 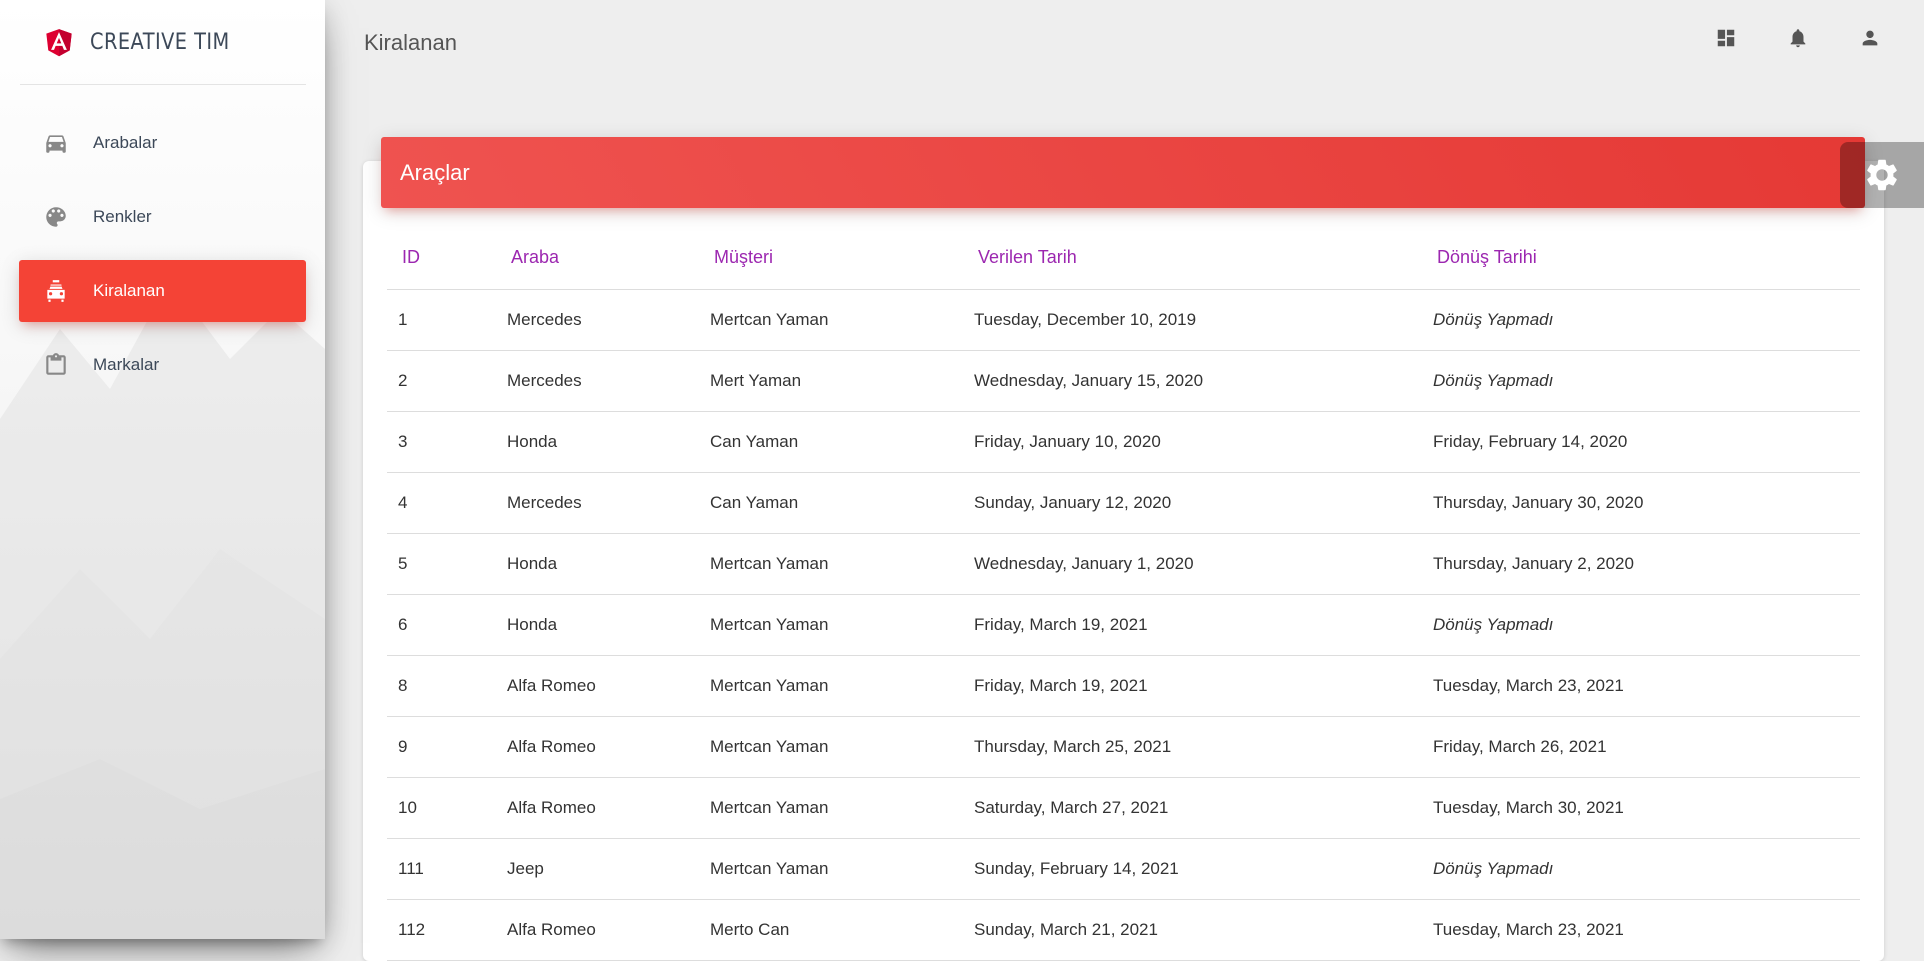 I want to click on sidebar-item-label: Arabalar, so click(x=125, y=142).